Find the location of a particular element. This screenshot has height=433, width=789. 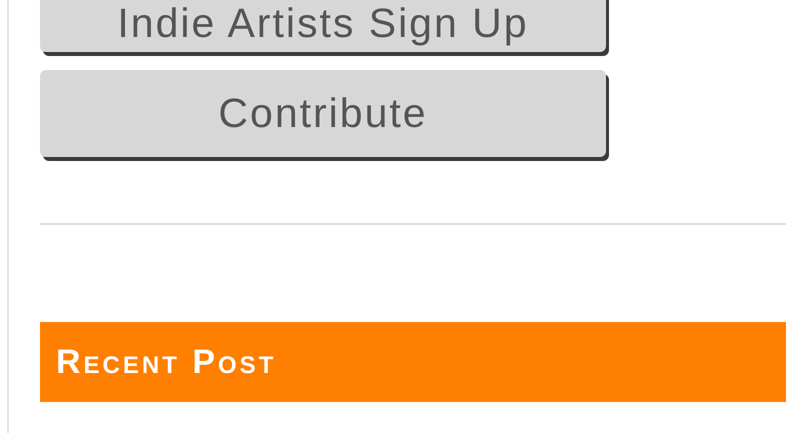

section-title: Recent Post is located at coordinates (166, 362).